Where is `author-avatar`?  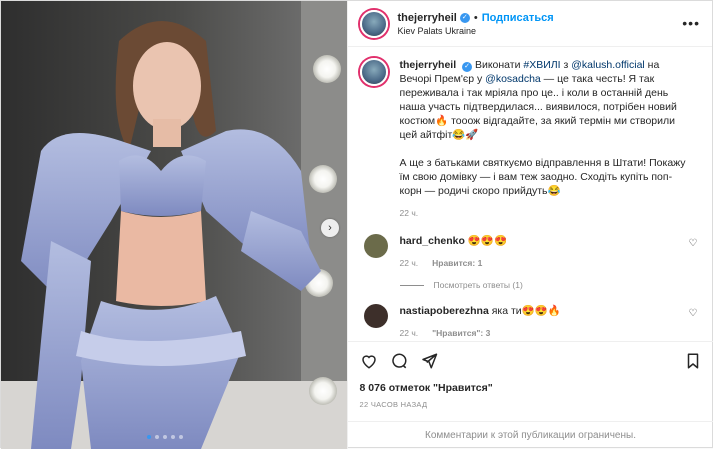
author-avatar is located at coordinates (373, 23).